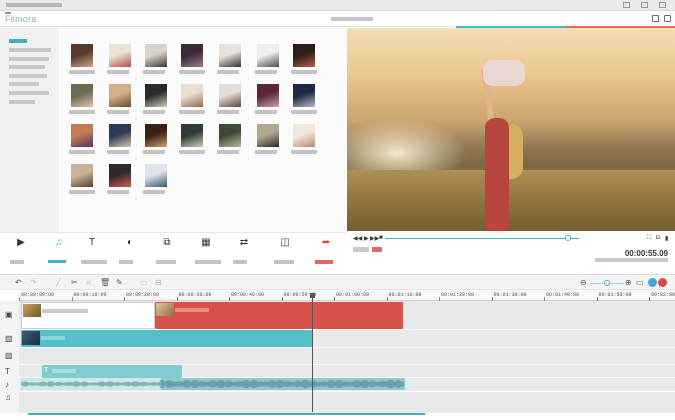 The height and width of the screenshot is (420, 675). I want to click on playhead-handle, so click(312, 295).